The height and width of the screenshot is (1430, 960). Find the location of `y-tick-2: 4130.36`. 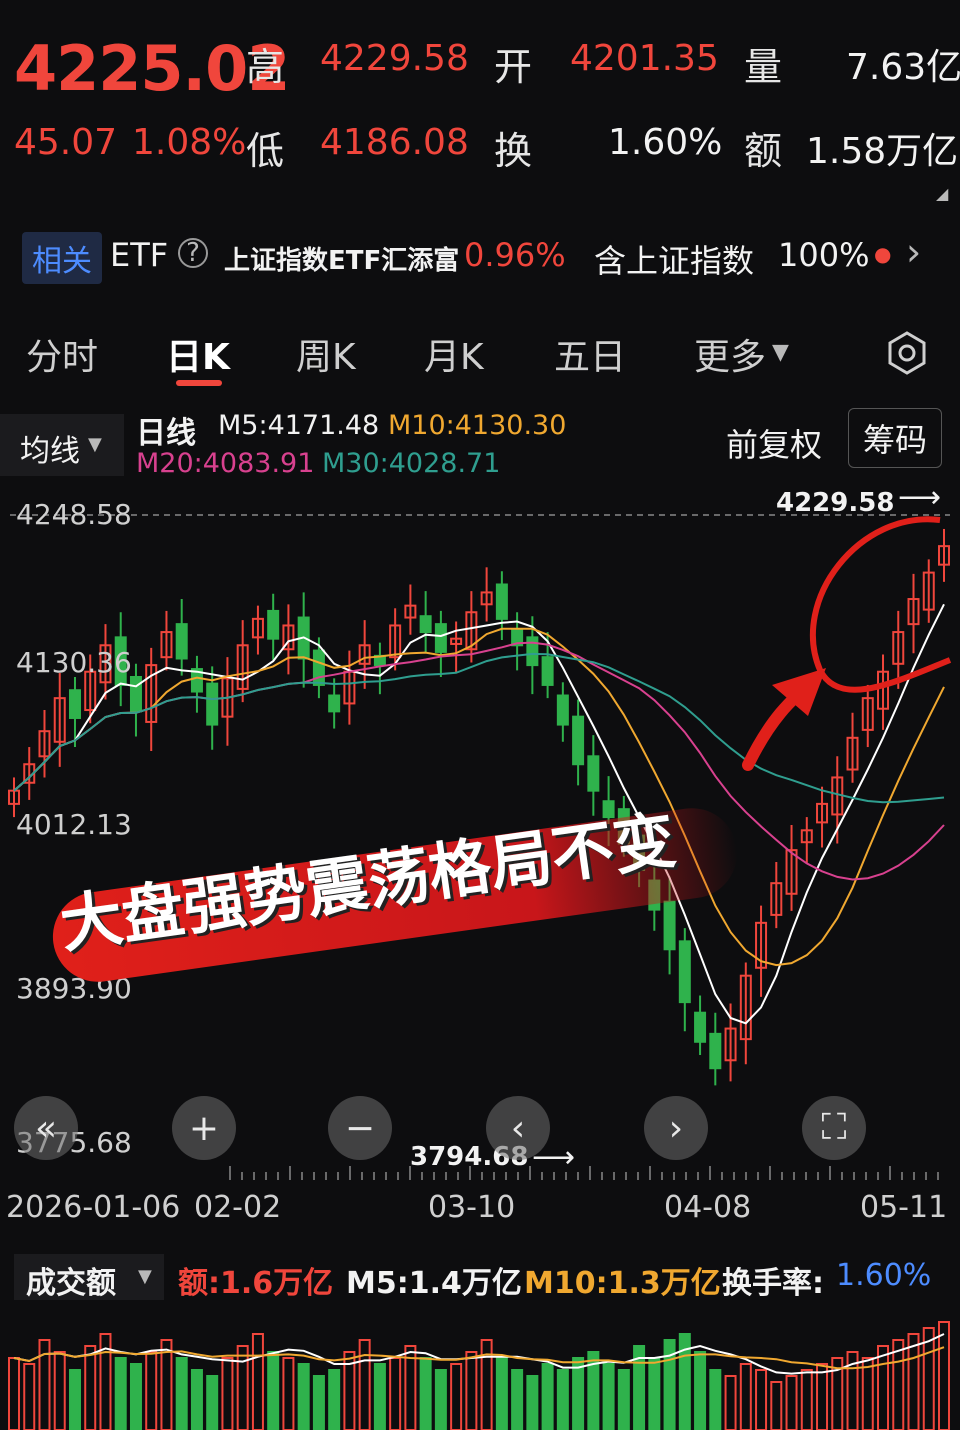

y-tick-2: 4130.36 is located at coordinates (74, 662).